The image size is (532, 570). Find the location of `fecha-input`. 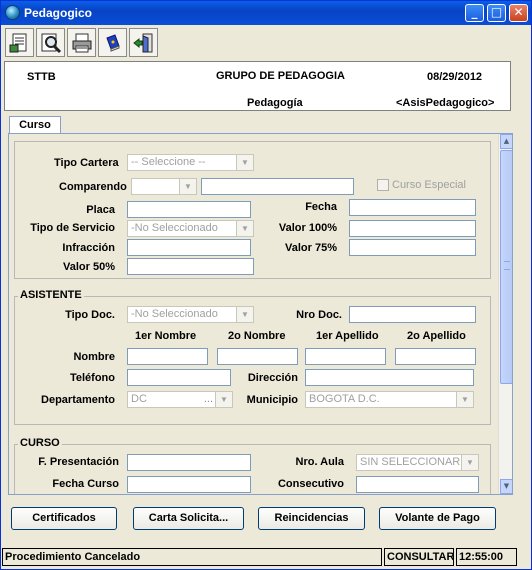

fecha-input is located at coordinates (412, 207).